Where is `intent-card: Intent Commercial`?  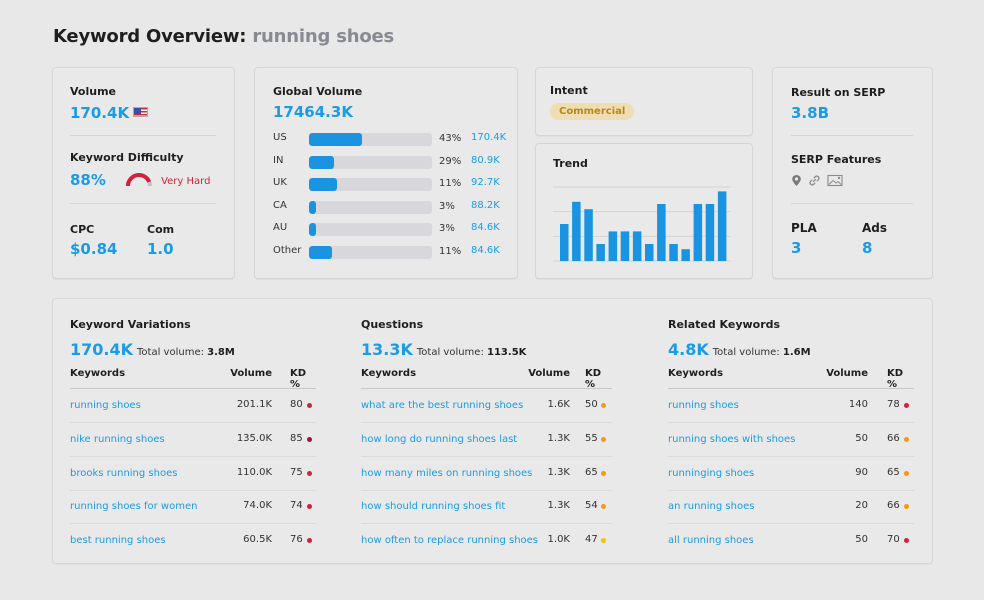 intent-card: Intent Commercial is located at coordinates (644, 101).